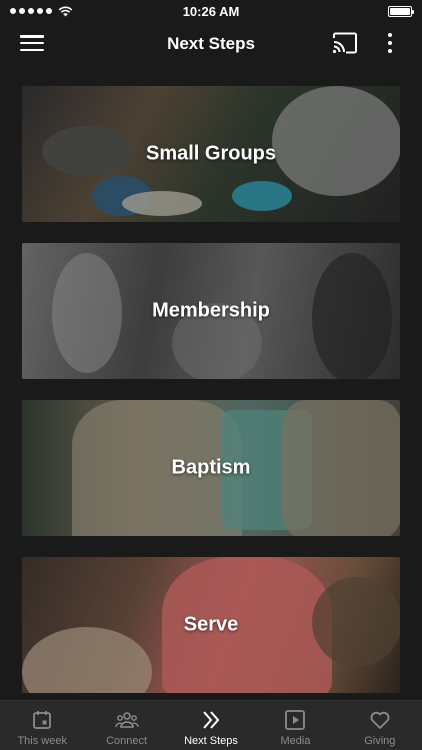 The height and width of the screenshot is (750, 422). What do you see at coordinates (345, 43) in the screenshot?
I see `cast-icon` at bounding box center [345, 43].